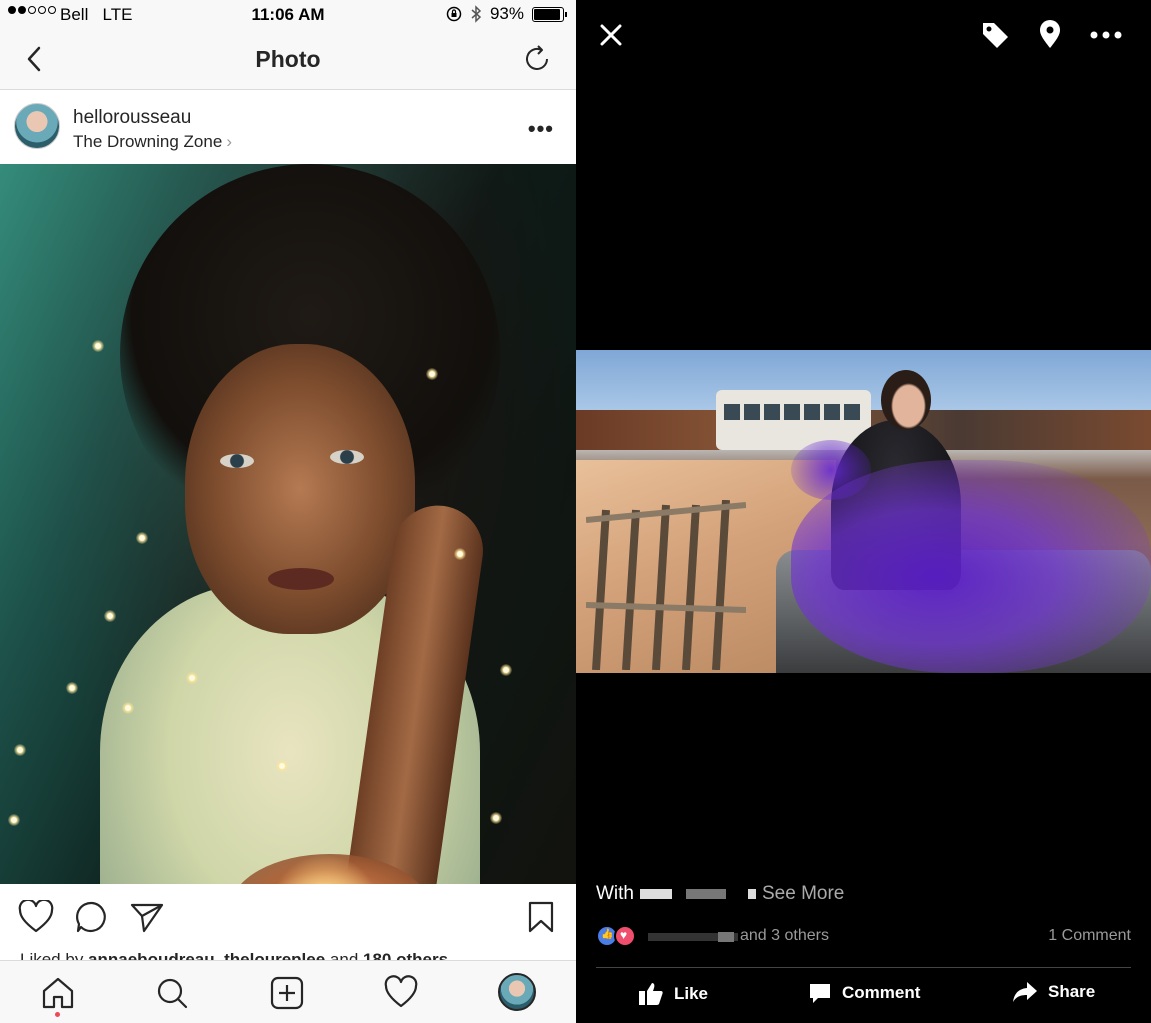 Image resolution: width=1151 pixels, height=1023 pixels. What do you see at coordinates (863, 967) in the screenshot?
I see `divider` at bounding box center [863, 967].